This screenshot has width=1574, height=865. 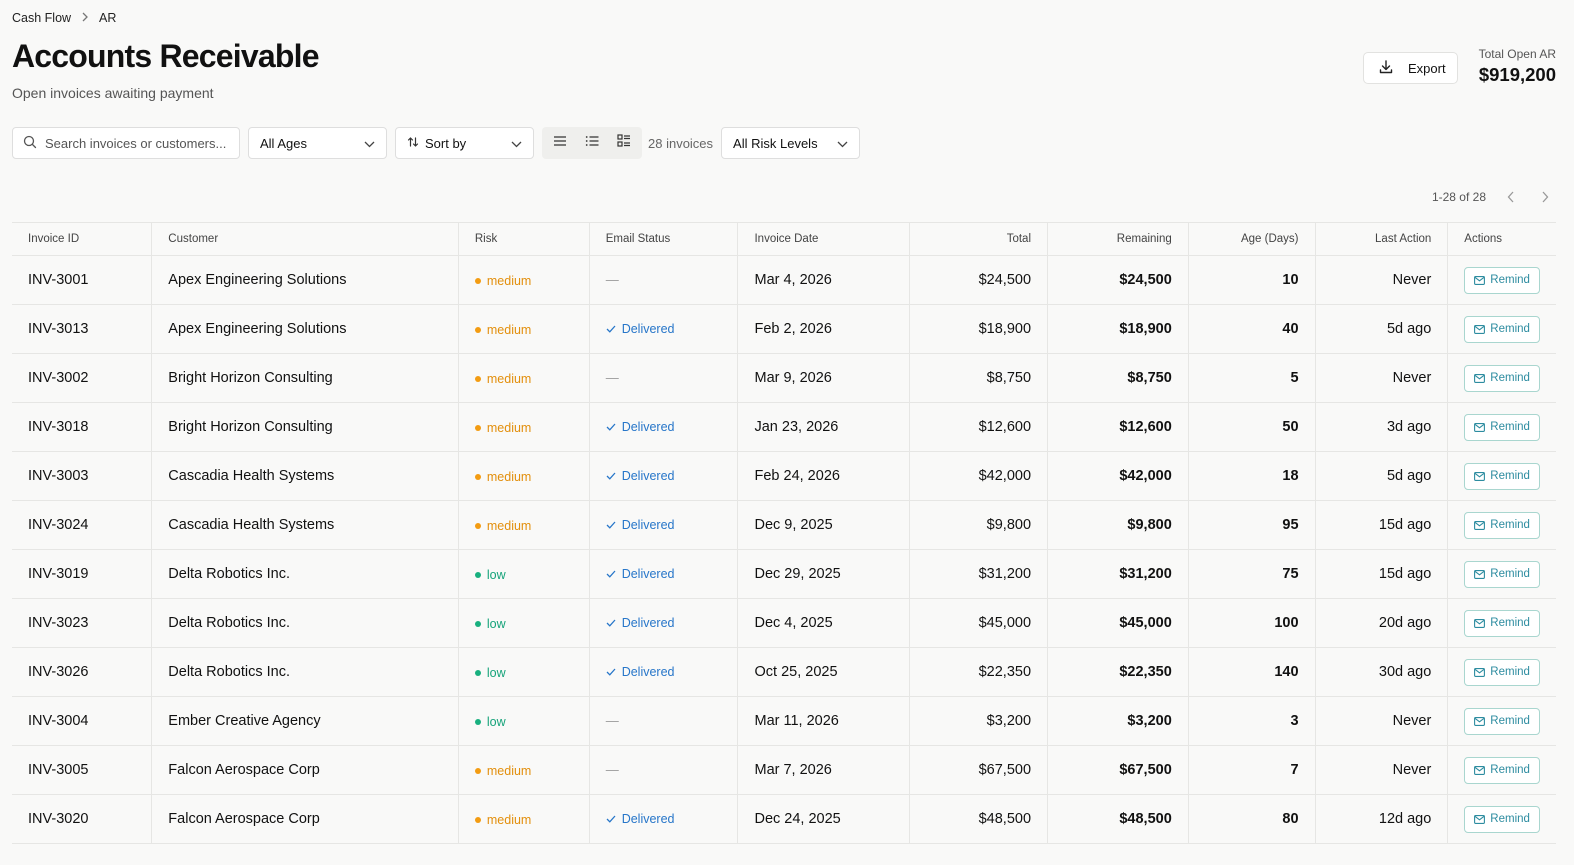 I want to click on invoice-remaining: $31,200, so click(x=1118, y=574).